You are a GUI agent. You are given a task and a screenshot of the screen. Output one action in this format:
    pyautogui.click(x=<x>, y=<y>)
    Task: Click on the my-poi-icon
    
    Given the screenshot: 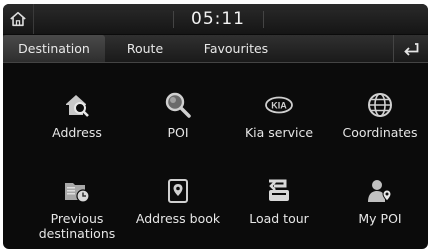 What is the action you would take?
    pyautogui.click(x=380, y=191)
    